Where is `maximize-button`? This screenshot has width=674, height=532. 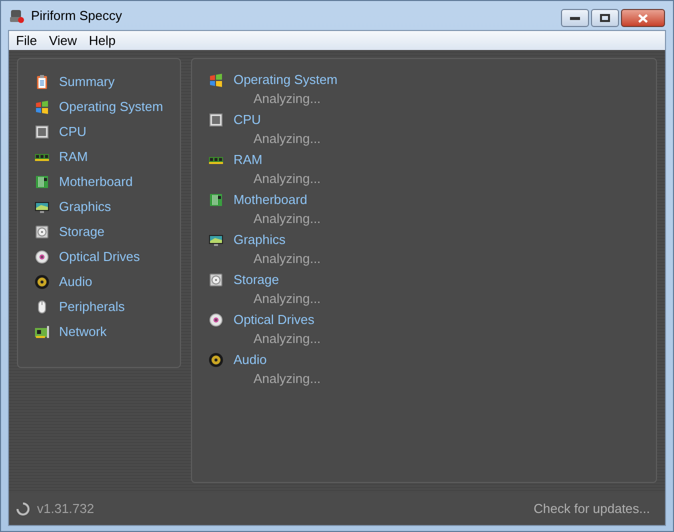 maximize-button is located at coordinates (605, 18).